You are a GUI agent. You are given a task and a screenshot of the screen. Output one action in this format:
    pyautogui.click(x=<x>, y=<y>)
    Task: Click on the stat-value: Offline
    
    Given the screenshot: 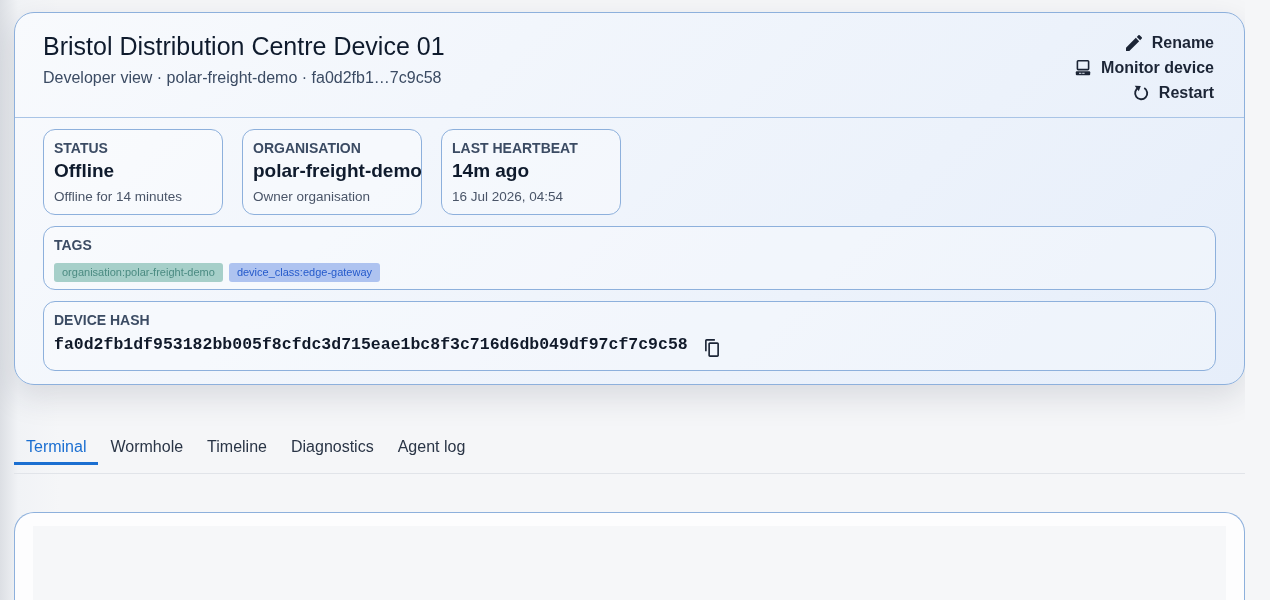 What is the action you would take?
    pyautogui.click(x=84, y=171)
    